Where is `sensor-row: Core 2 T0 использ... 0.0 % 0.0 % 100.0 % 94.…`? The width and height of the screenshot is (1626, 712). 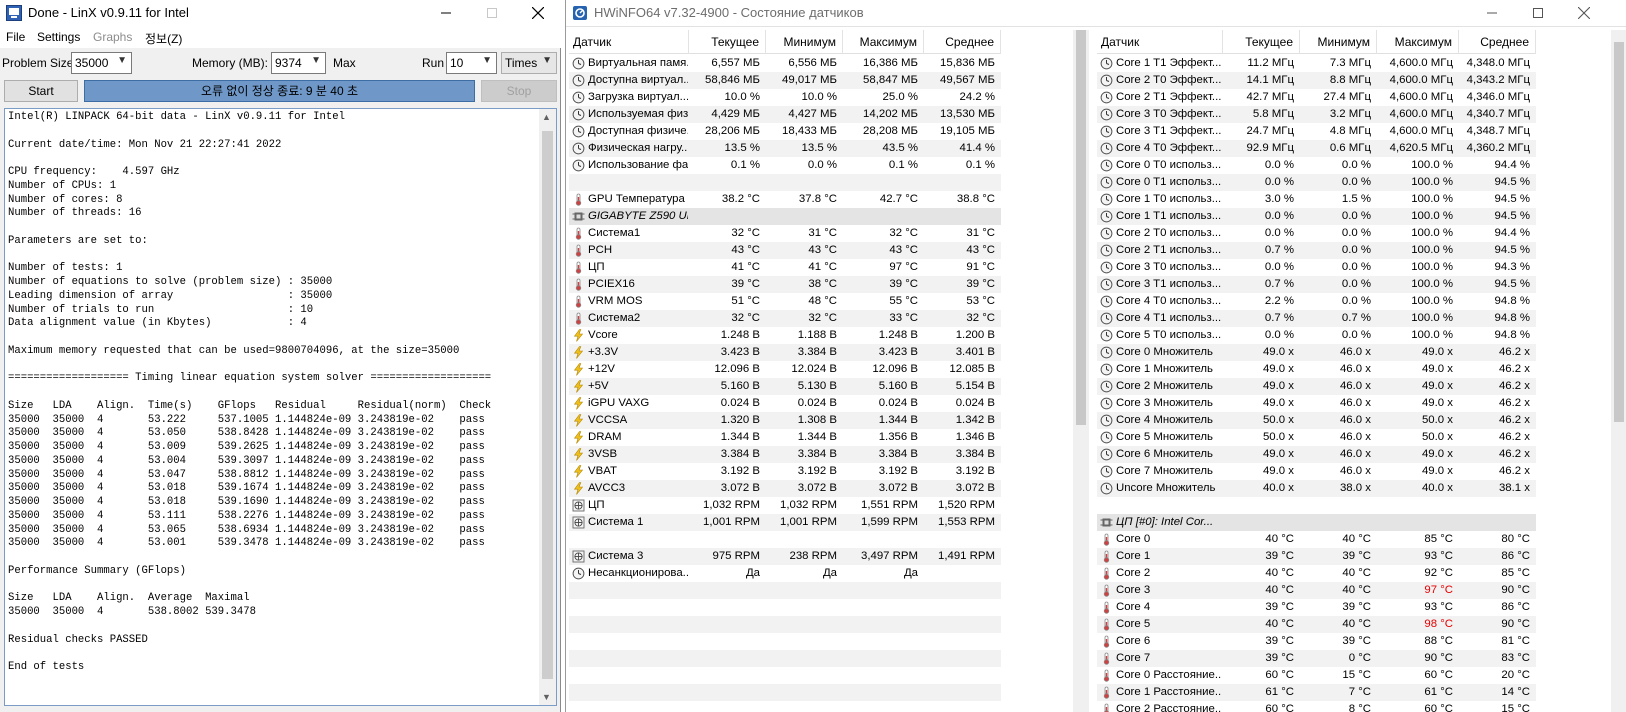 sensor-row: Core 2 T0 использ... 0.0 % 0.0 % 100.0 % 94.… is located at coordinates (1316, 233).